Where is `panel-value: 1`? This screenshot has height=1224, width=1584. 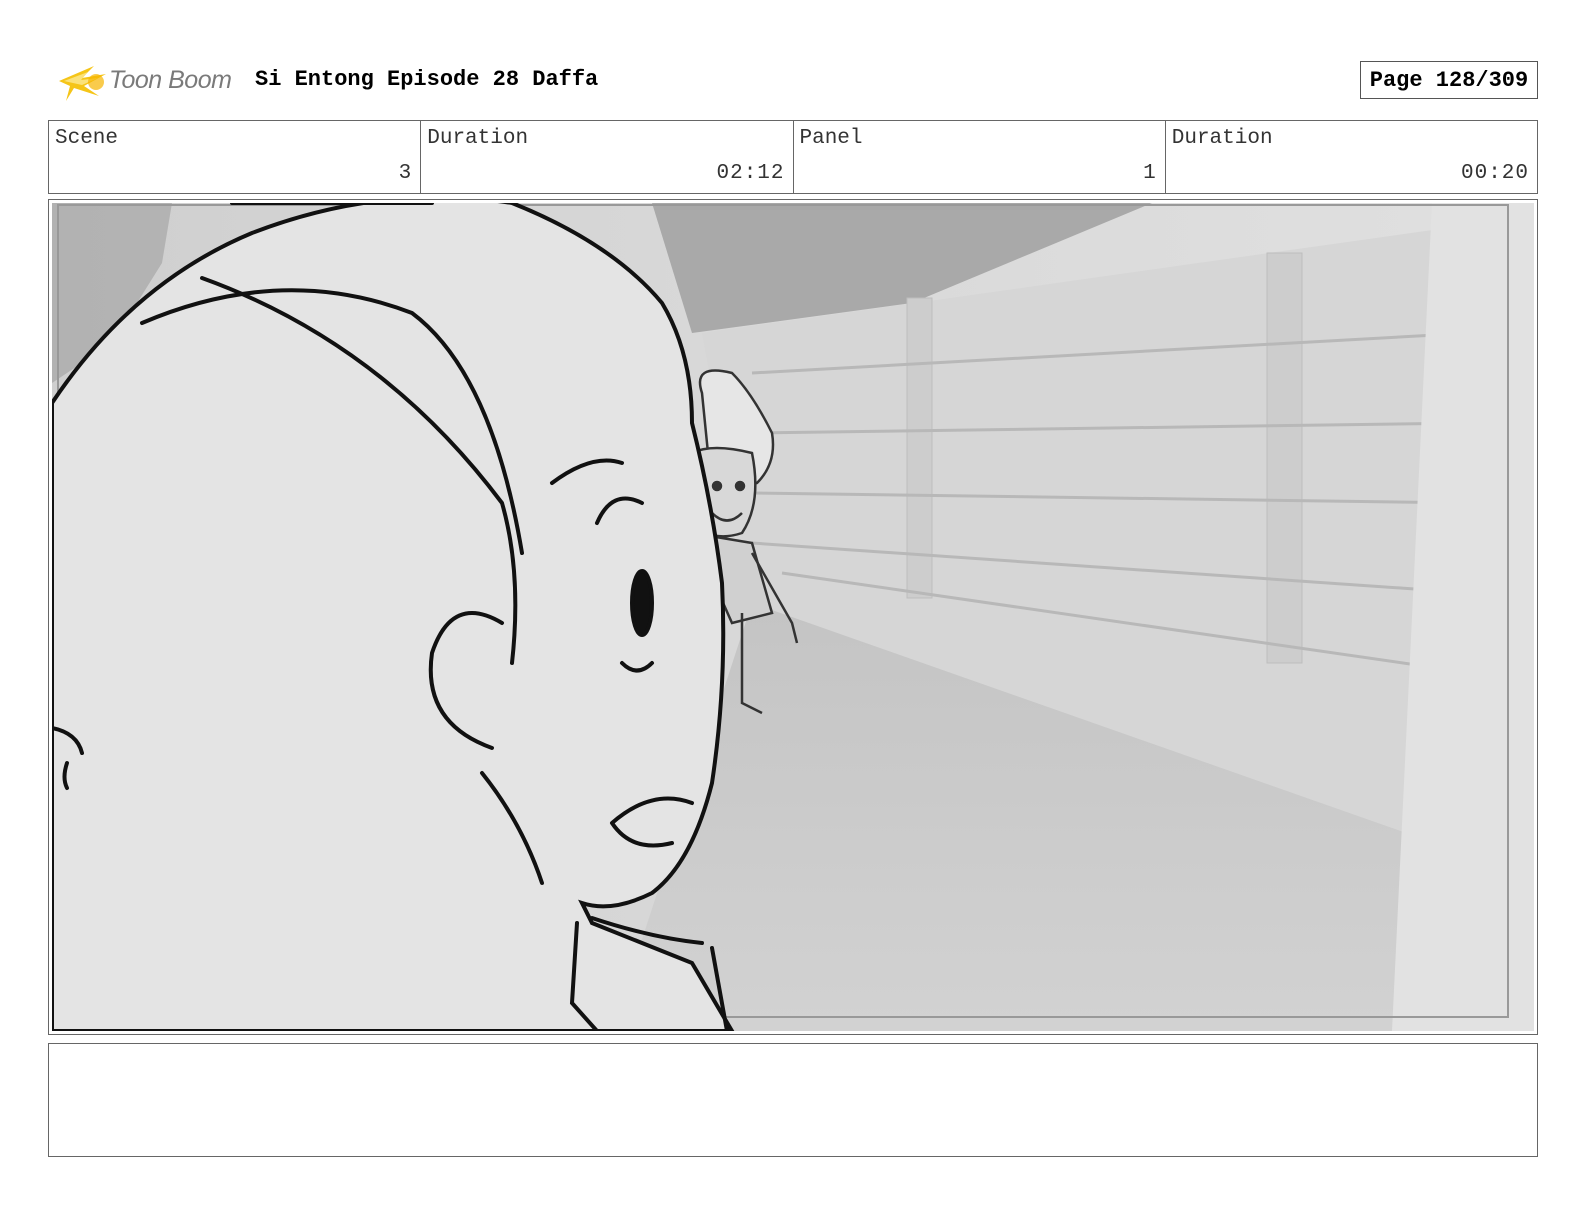
panel-value: 1 is located at coordinates (1150, 173).